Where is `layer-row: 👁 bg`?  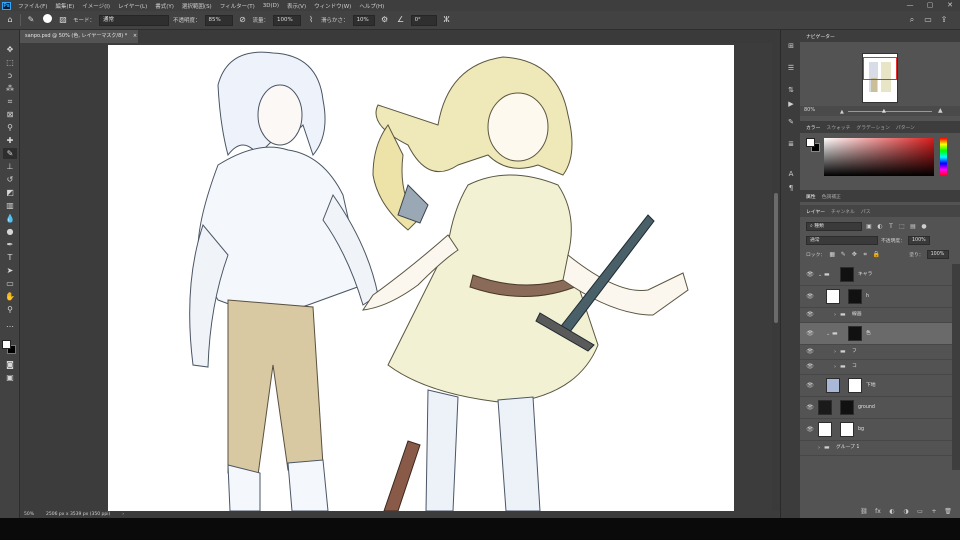
layer-row: 👁 bg is located at coordinates (876, 430).